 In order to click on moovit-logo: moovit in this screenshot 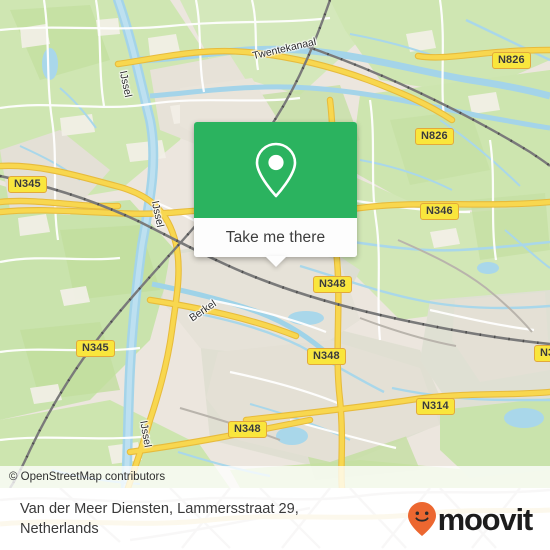, I will do `click(471, 519)`.